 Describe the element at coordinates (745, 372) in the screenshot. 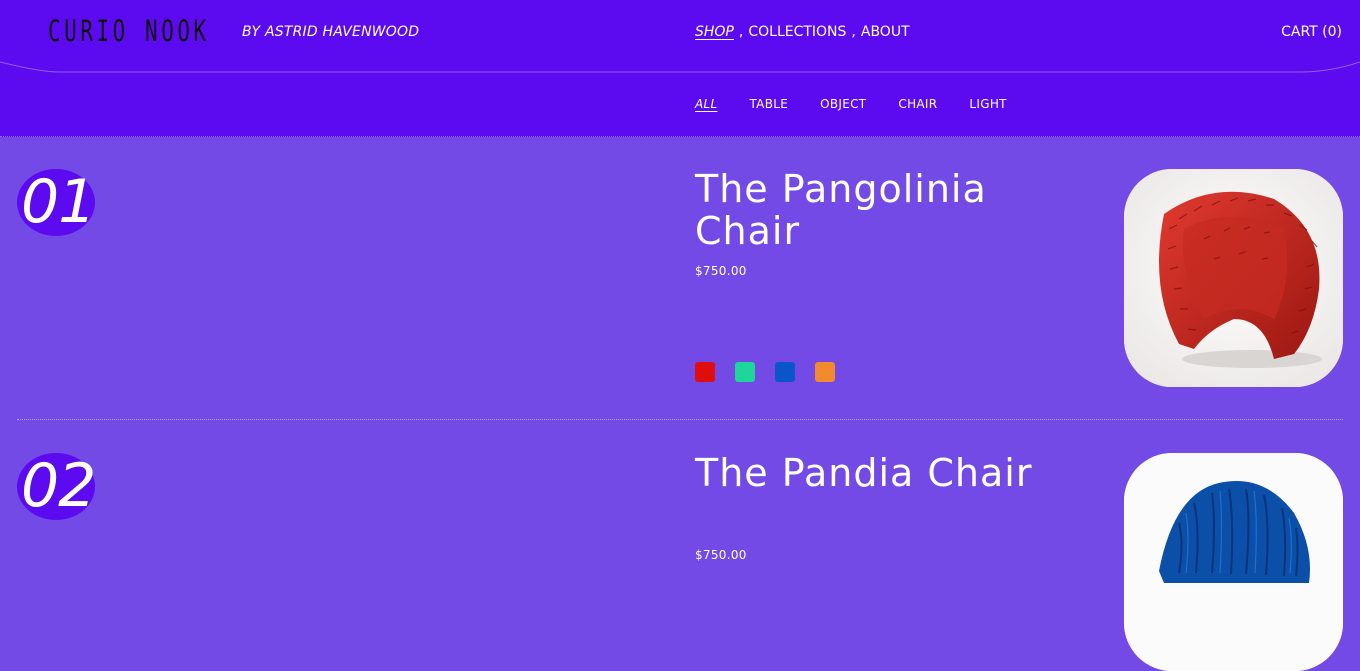

I see `swatch-green` at that location.